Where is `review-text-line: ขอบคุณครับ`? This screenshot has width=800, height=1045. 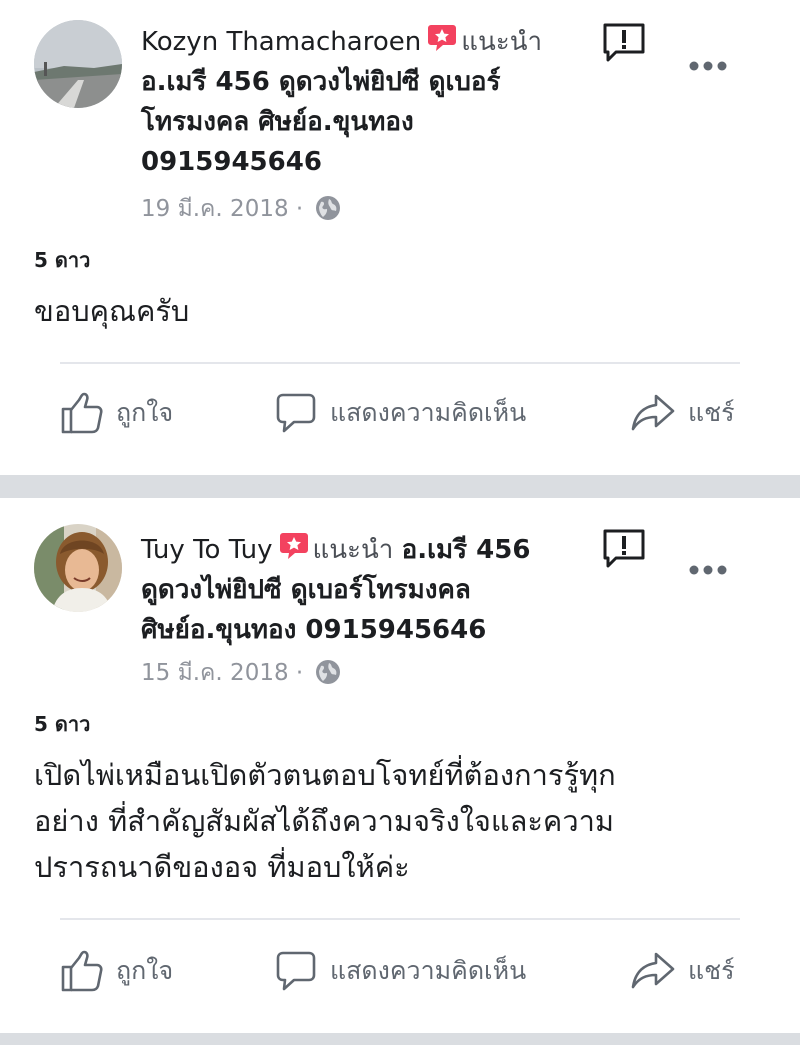
review-text-line: ขอบคุณครับ is located at coordinates (112, 311).